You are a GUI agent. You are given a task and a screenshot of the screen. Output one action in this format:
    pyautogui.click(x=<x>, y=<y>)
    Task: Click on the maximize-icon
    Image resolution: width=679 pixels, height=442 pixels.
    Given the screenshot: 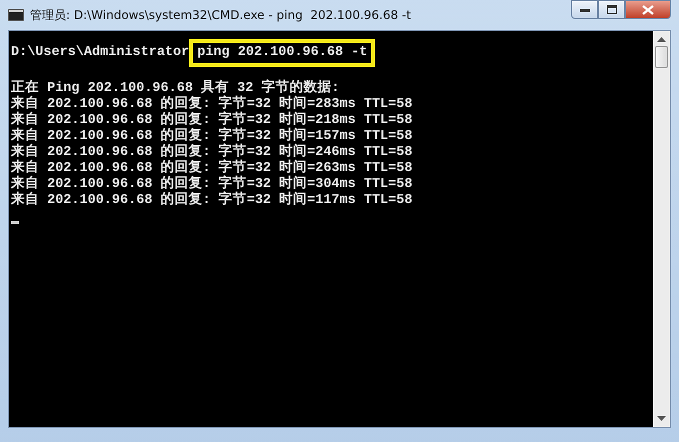 What is the action you would take?
    pyautogui.click(x=611, y=9)
    